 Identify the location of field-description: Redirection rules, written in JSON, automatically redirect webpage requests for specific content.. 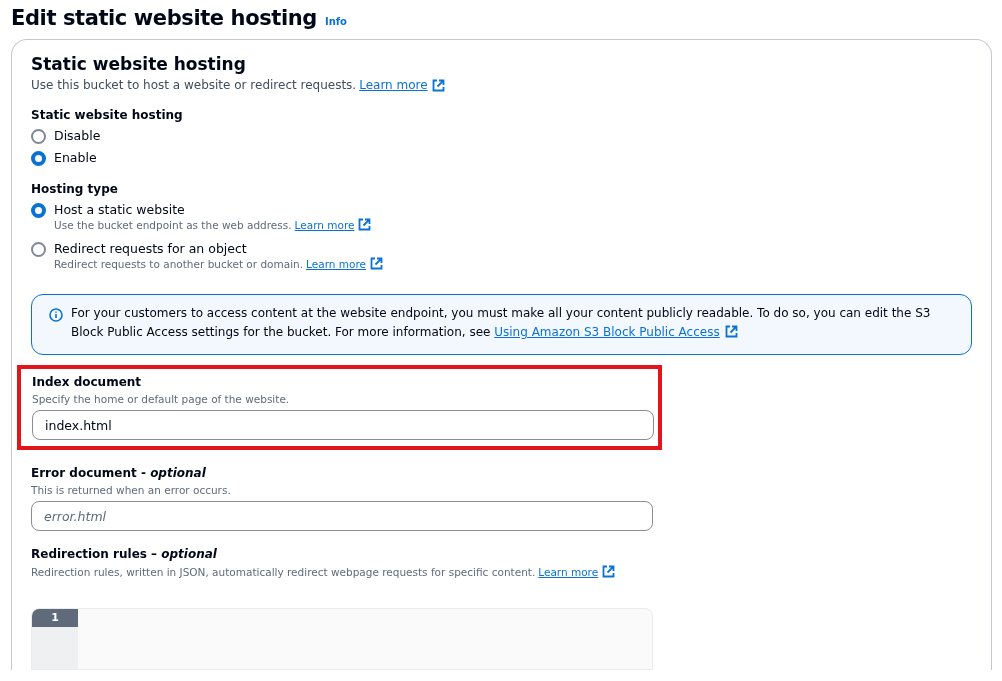
(283, 571).